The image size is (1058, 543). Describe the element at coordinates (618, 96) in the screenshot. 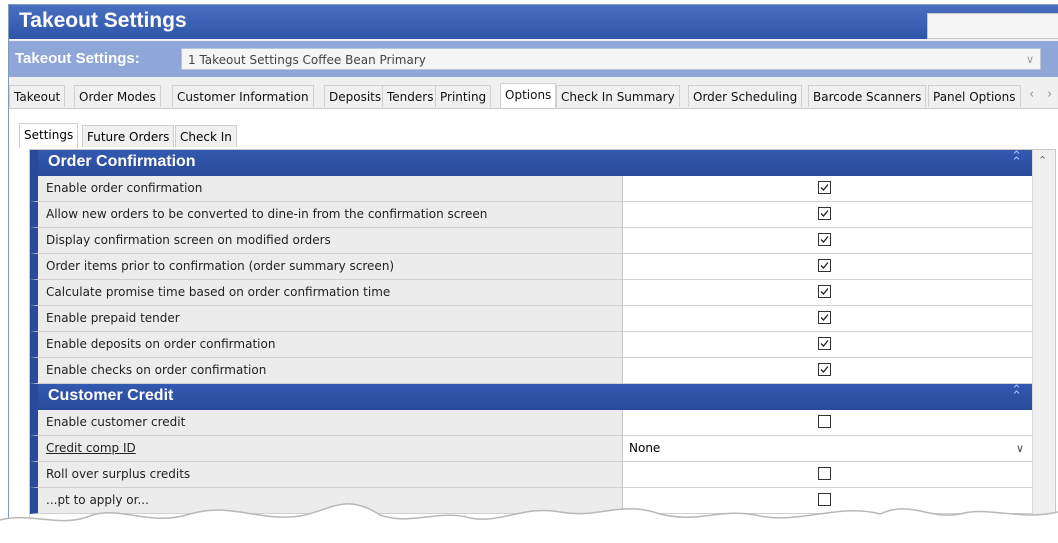

I see `tab-check-in-summary: Check In Summary` at that location.